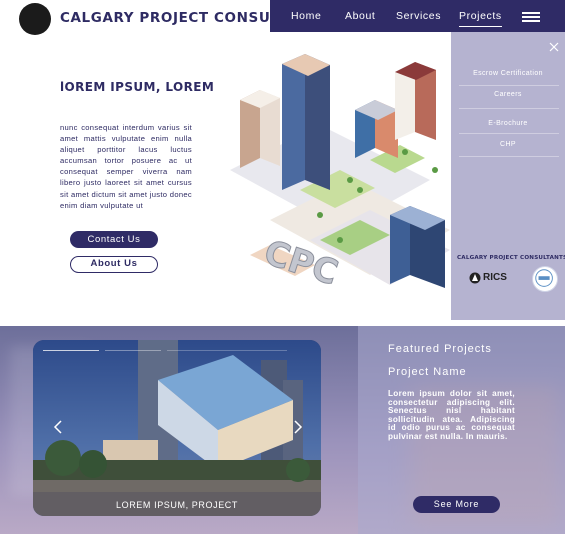 The image size is (565, 534). What do you see at coordinates (508, 123) in the screenshot?
I see `menu-item-ebrochure: E-Brochure` at bounding box center [508, 123].